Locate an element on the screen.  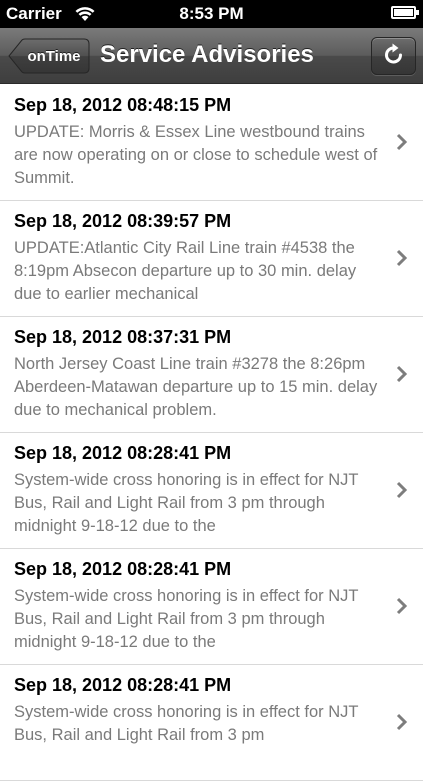
advisory-date: Sep 18, 2012 08:48:15 PM is located at coordinates (123, 105).